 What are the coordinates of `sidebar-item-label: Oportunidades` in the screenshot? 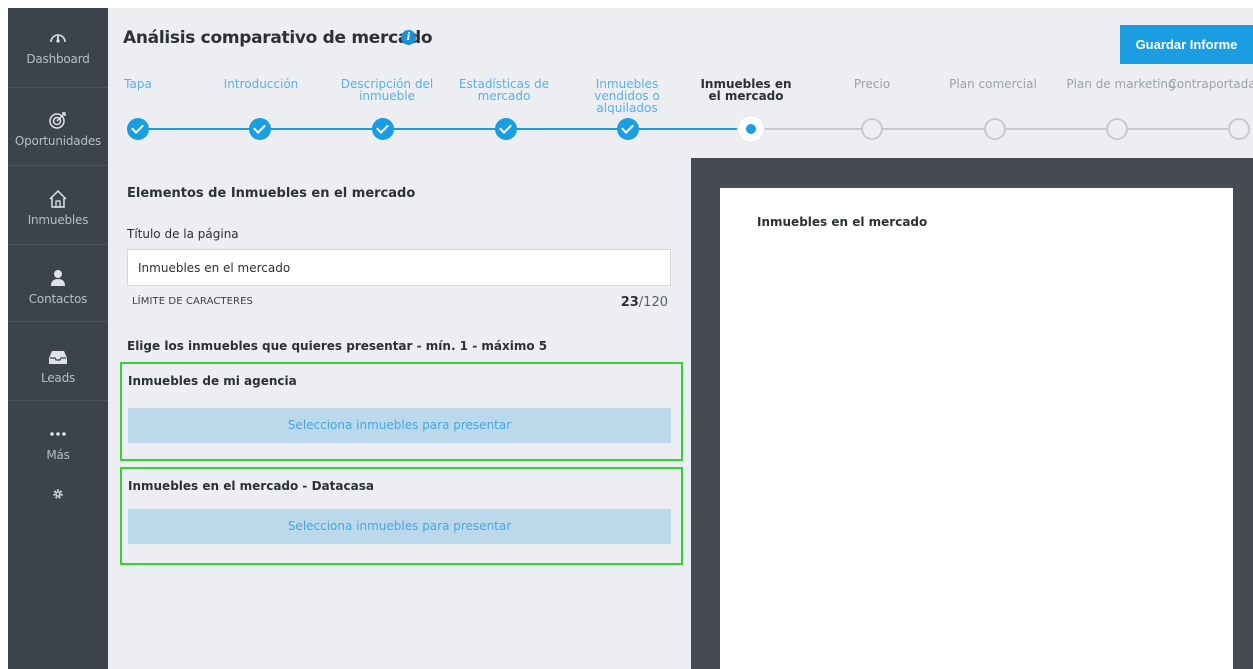 It's located at (58, 141).